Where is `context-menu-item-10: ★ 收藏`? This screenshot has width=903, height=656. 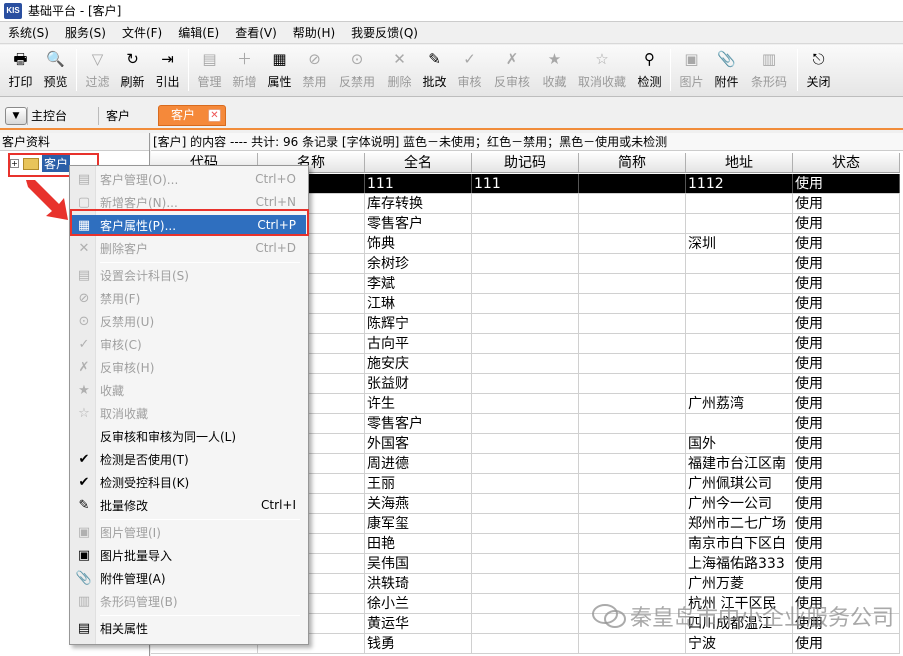 context-menu-item-10: ★ 收藏 is located at coordinates (189, 390).